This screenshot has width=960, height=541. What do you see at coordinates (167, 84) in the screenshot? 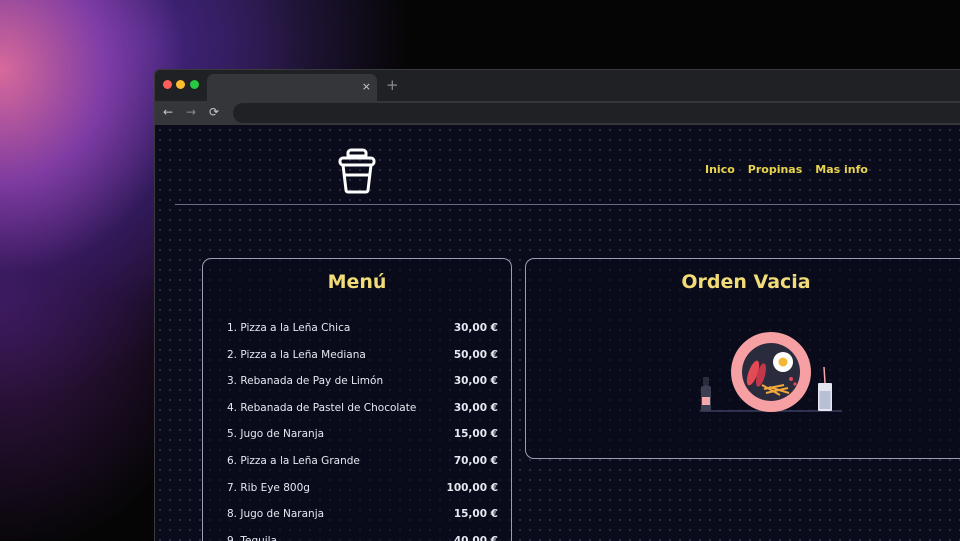
I see `close-window-button` at bounding box center [167, 84].